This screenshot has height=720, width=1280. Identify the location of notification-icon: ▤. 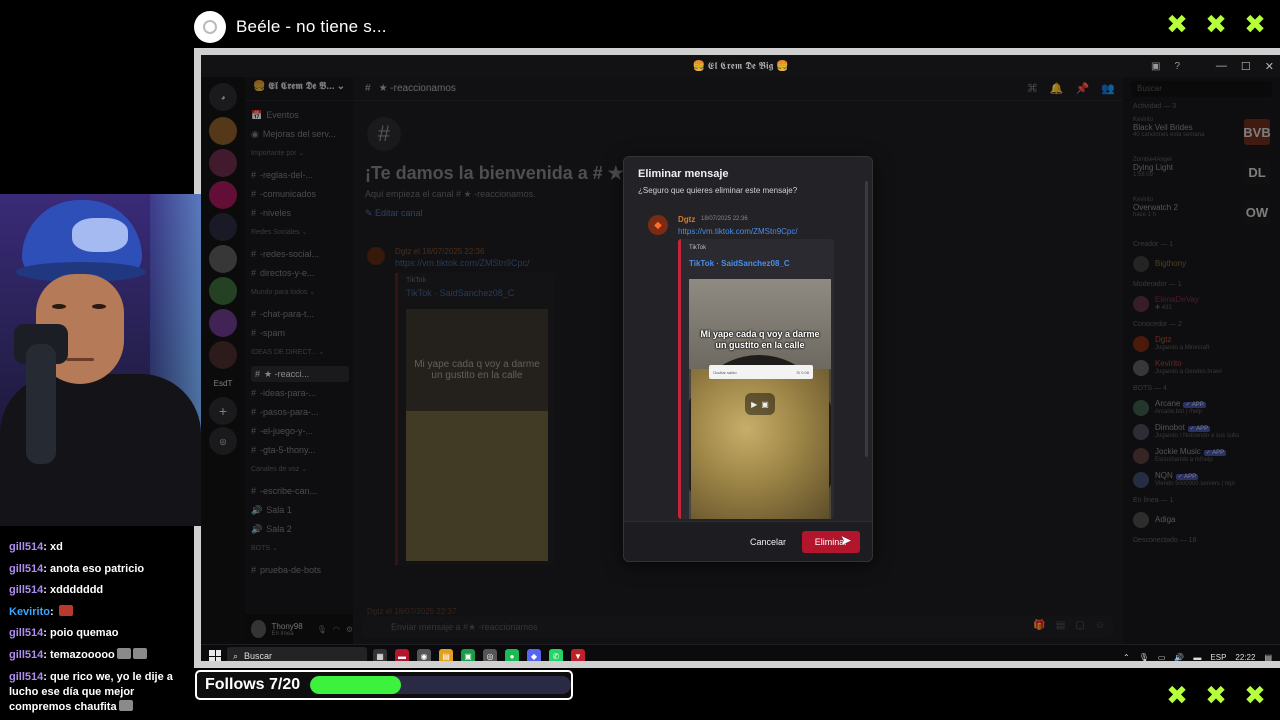
(1268, 657).